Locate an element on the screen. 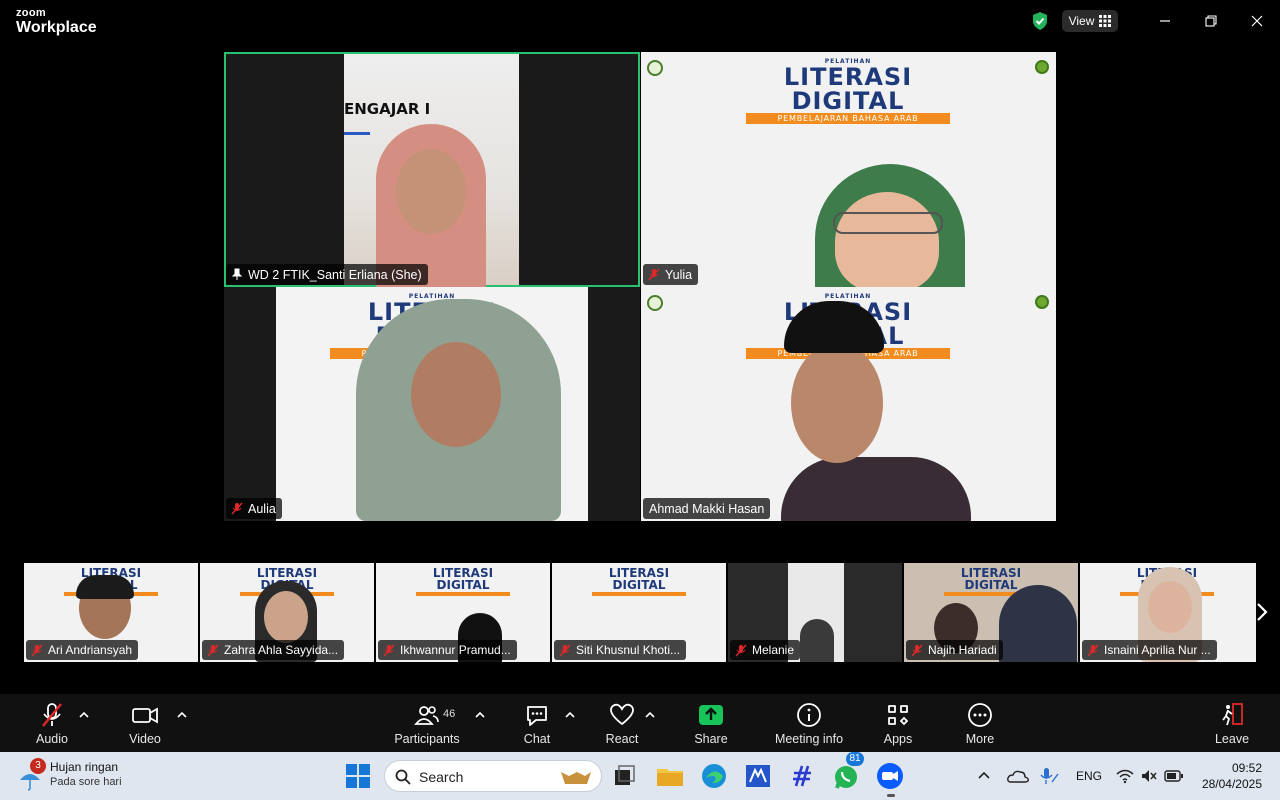 This screenshot has height=800, width=1280. share-screen-icon is located at coordinates (711, 715).